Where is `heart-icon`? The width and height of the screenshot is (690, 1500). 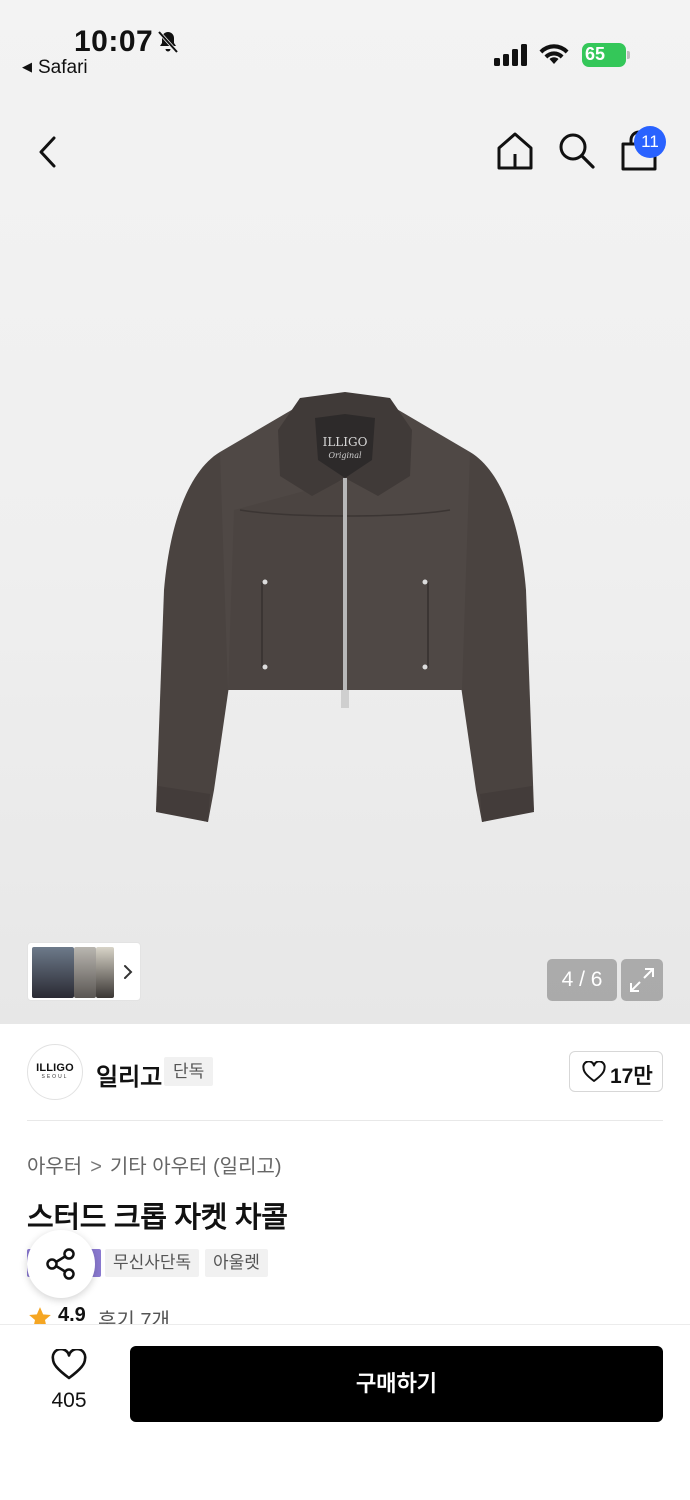
heart-icon is located at coordinates (594, 1071).